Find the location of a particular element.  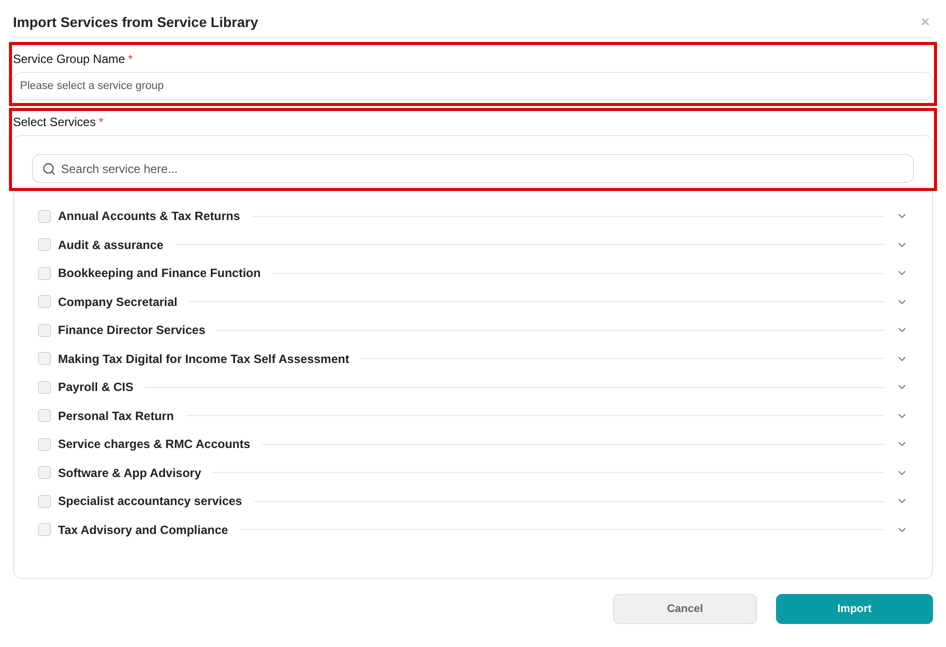

close-button: × is located at coordinates (925, 22).